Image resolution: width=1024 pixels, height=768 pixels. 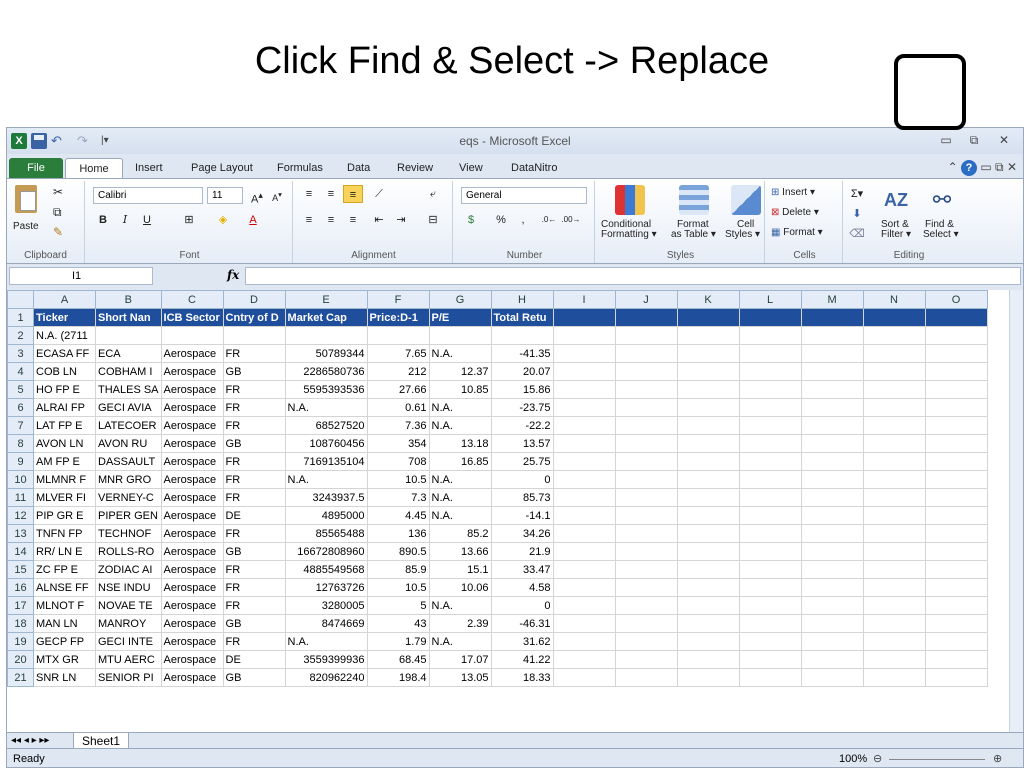 What do you see at coordinates (460, 677) in the screenshot?
I see `cell: 13.05` at bounding box center [460, 677].